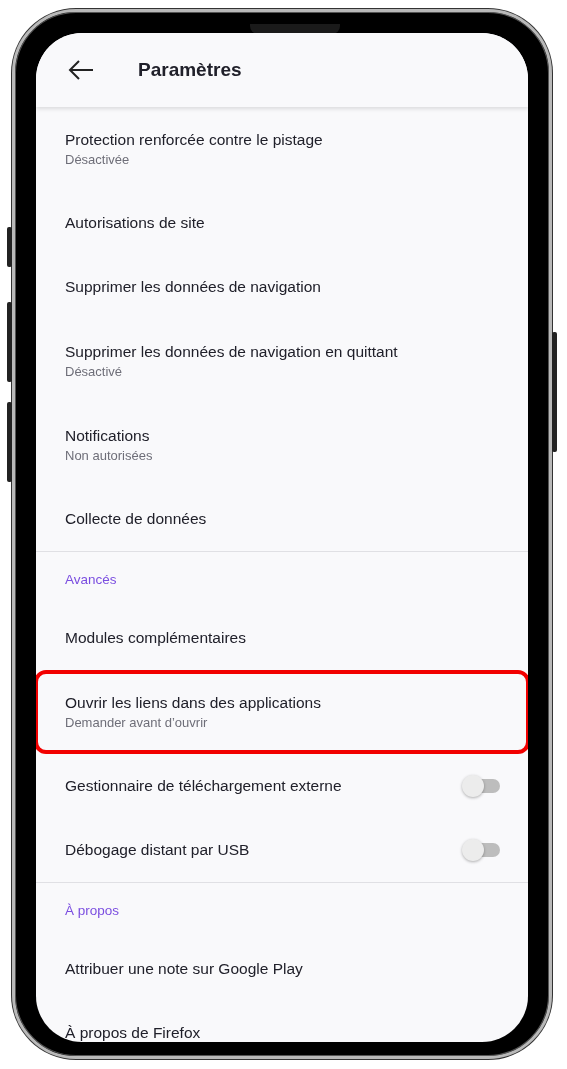 The width and height of the screenshot is (567, 1069). I want to click on setting-row: Attribuer une note sur Google Play, so click(282, 969).